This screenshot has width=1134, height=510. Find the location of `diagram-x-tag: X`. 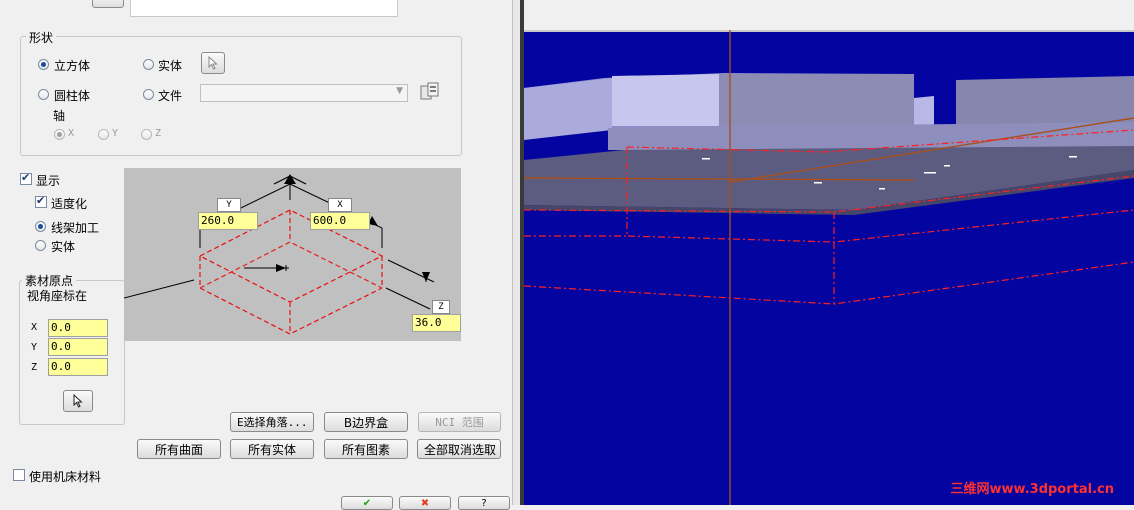

diagram-x-tag: X is located at coordinates (340, 205).